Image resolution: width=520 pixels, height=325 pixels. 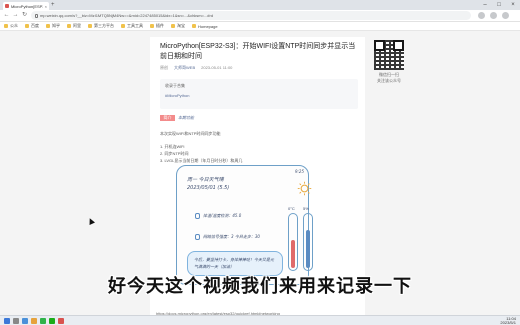 What do you see at coordinates (485, 5) in the screenshot?
I see `minimize-icon: –` at bounding box center [485, 5].